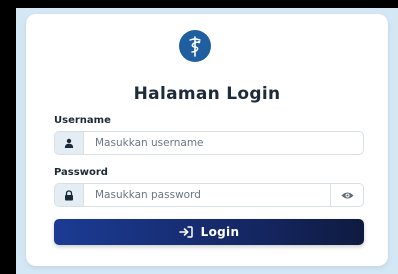  I want to click on eye-icon, so click(346, 195).